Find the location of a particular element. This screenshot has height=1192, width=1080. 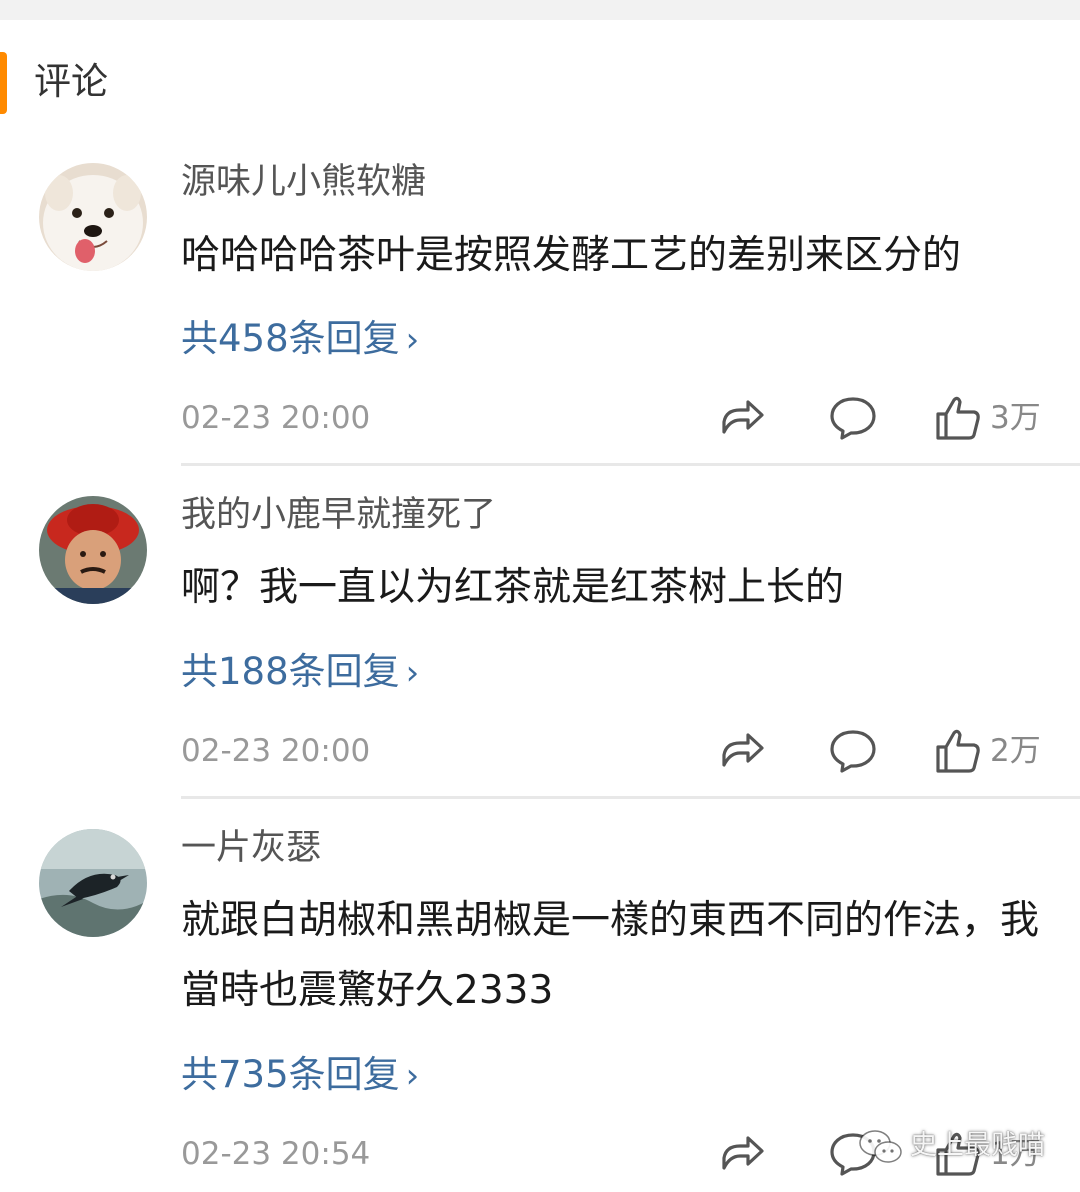

comment-meta-row: 02-23 20:00 3万 is located at coordinates (540, 418).